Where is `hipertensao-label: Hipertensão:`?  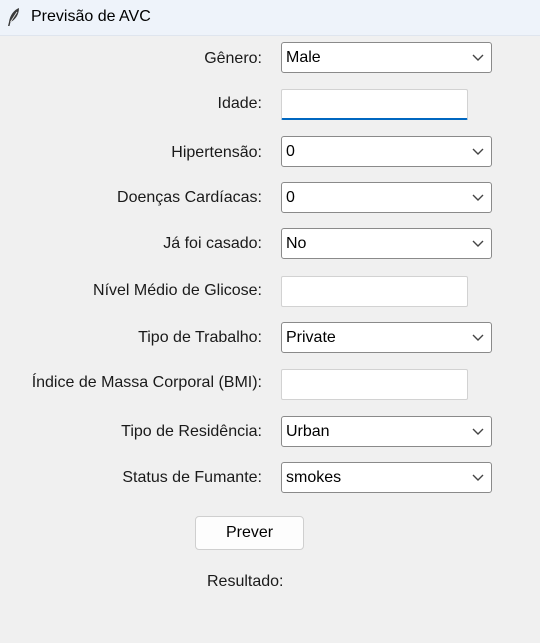 hipertensao-label: Hipertensão: is located at coordinates (216, 152).